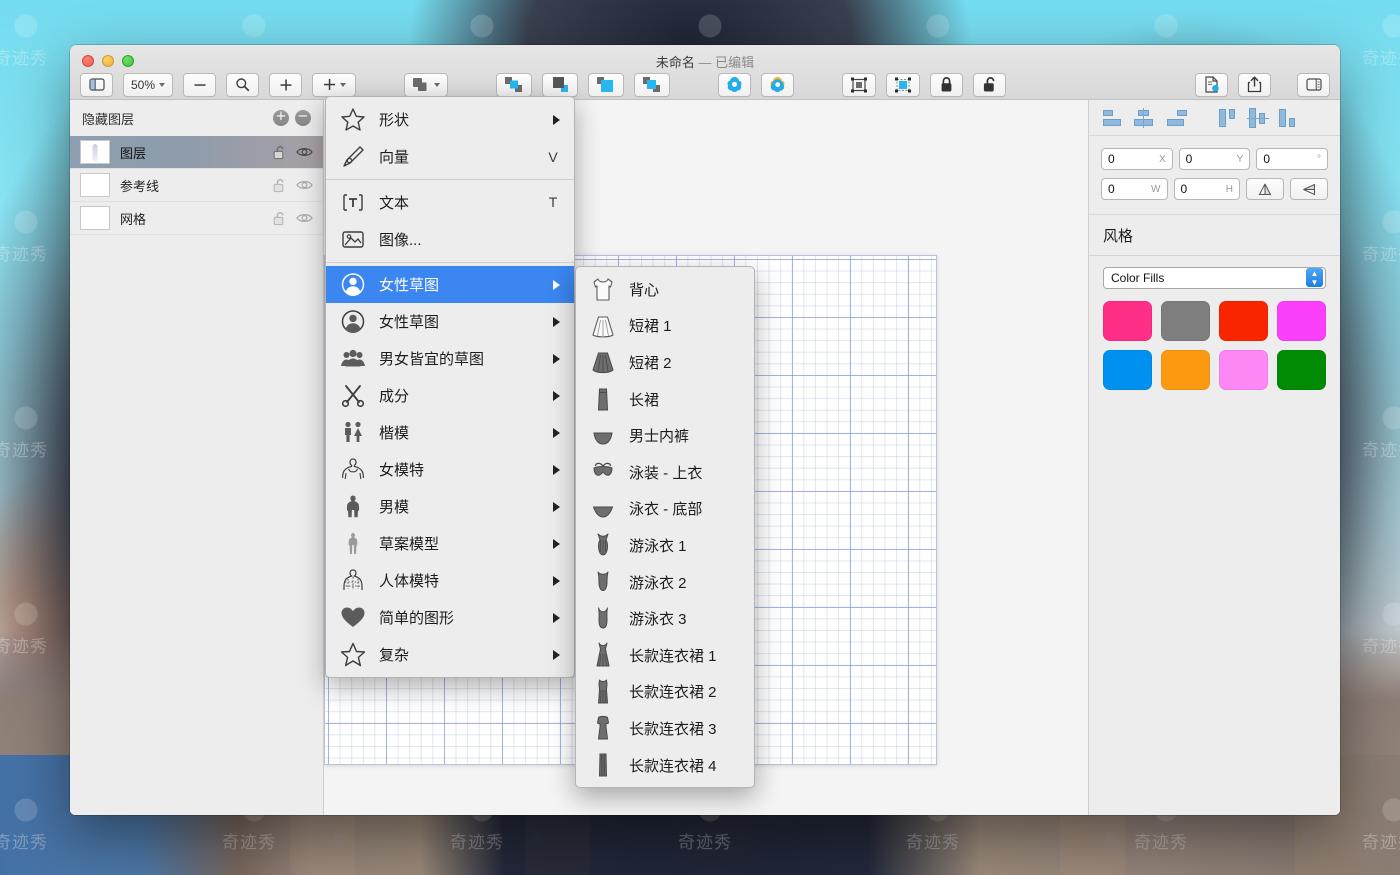  I want to click on export-button, so click(1211, 84).